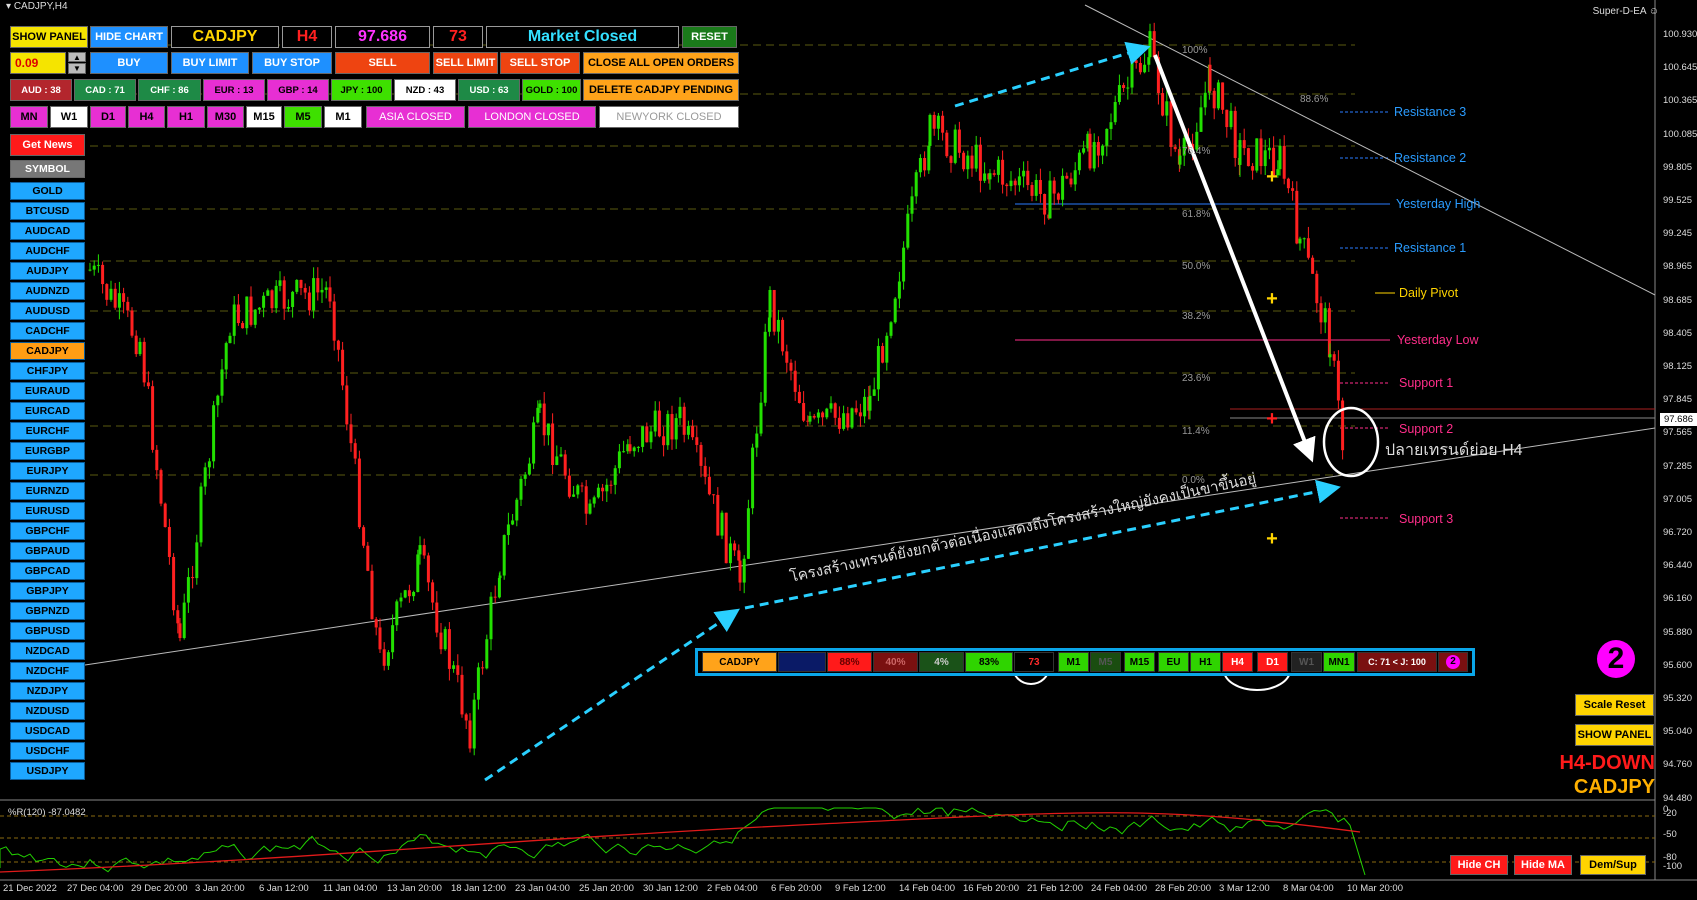 The width and height of the screenshot is (1697, 900). Describe the element at coordinates (225, 117) in the screenshot. I see `tf-button-m30: M30` at that location.